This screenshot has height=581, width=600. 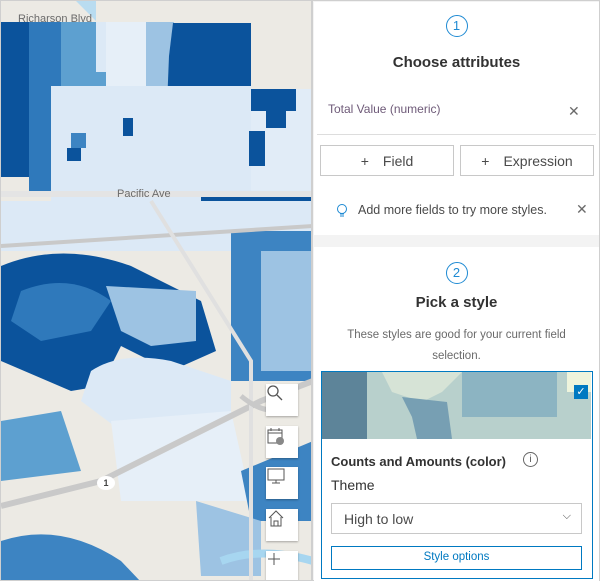 What do you see at coordinates (275, 393) in the screenshot?
I see `search-icon` at bounding box center [275, 393].